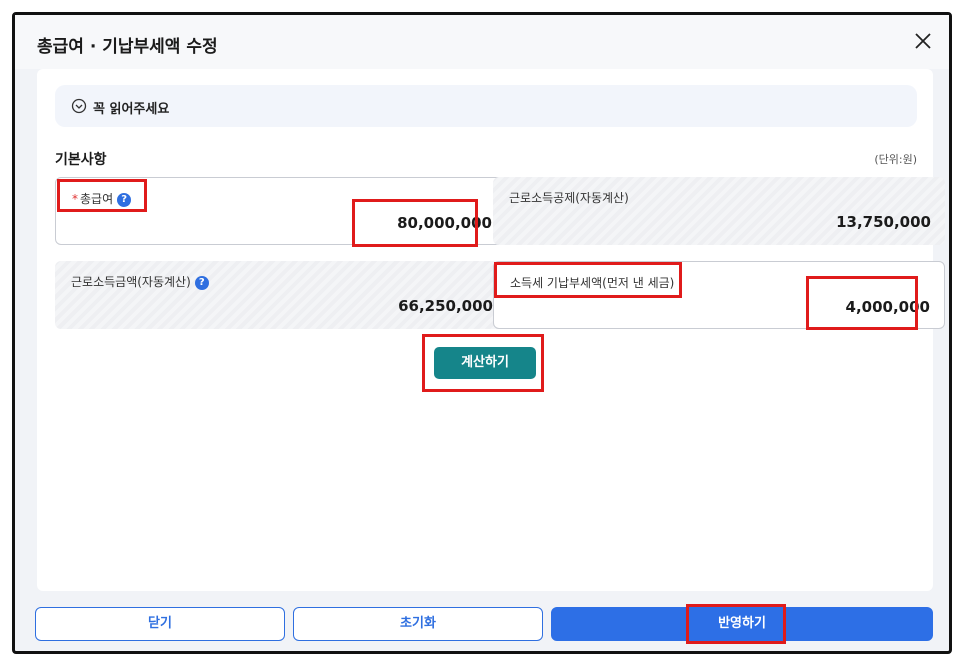  What do you see at coordinates (418, 624) in the screenshot?
I see `reset-button: 초기화` at bounding box center [418, 624].